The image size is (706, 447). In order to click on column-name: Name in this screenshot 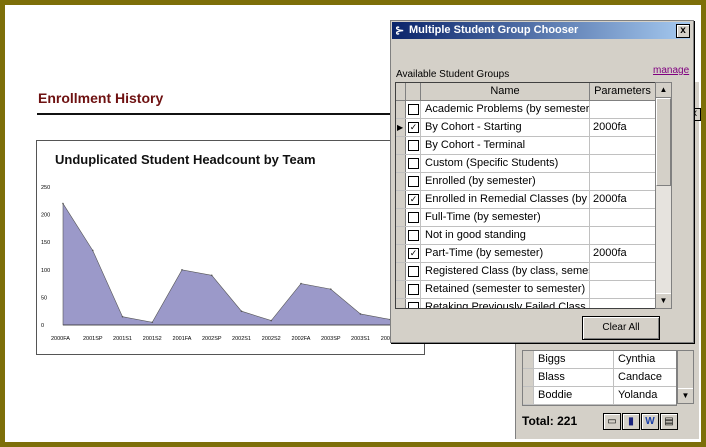, I will do `click(505, 91)`.